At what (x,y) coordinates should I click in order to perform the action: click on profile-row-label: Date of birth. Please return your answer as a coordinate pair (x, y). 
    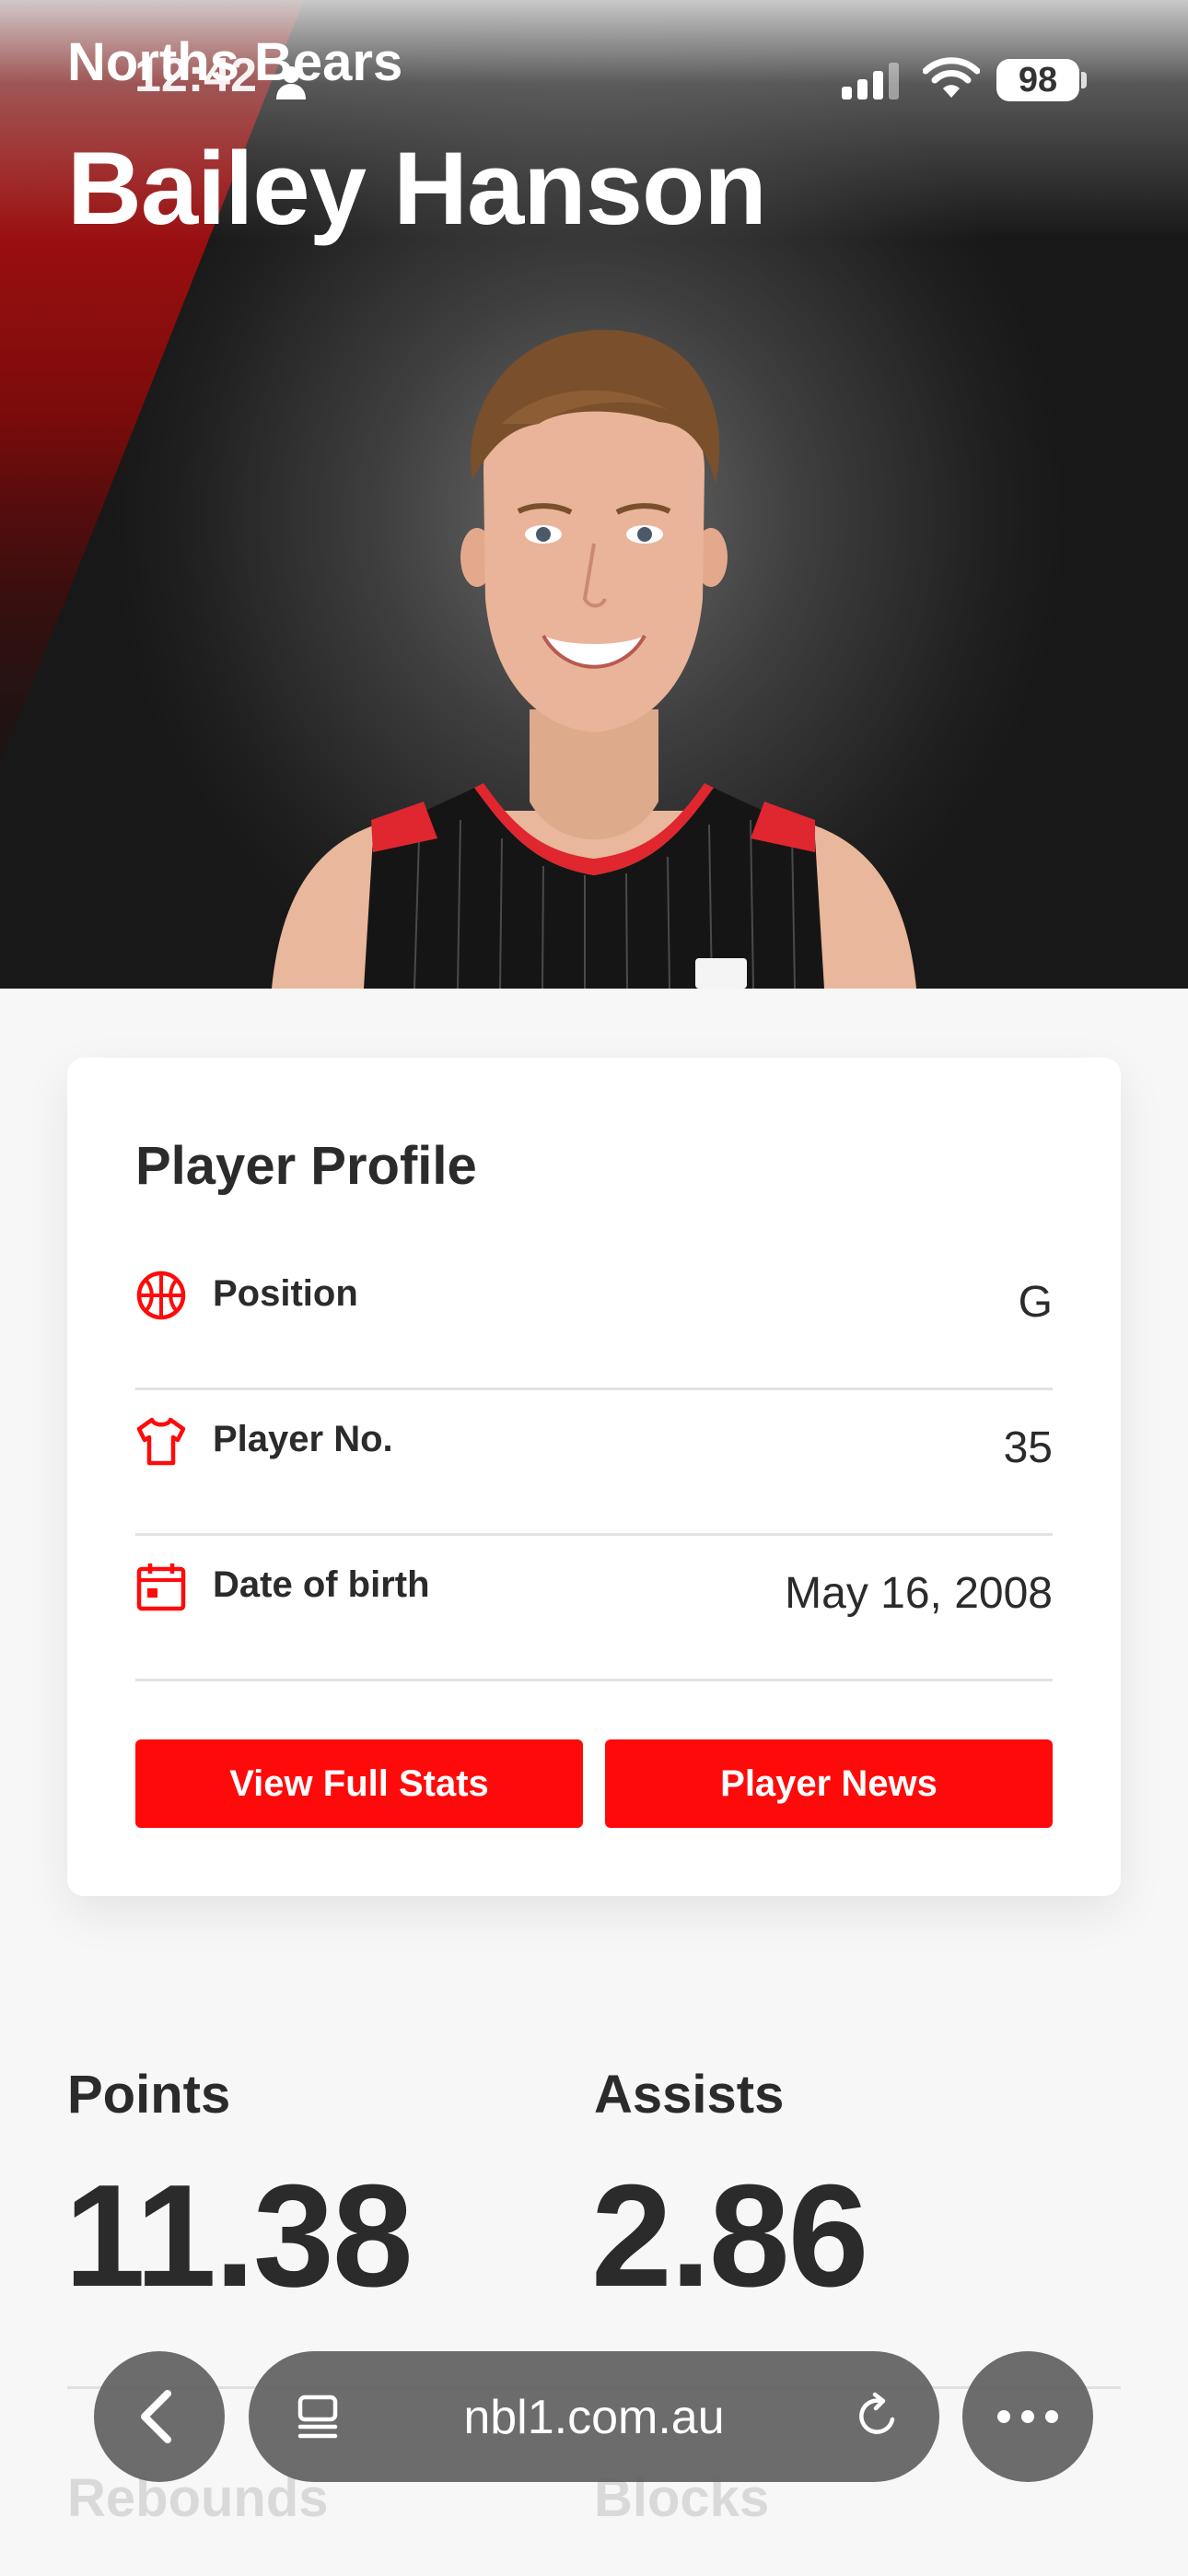
    Looking at the image, I should click on (321, 1584).